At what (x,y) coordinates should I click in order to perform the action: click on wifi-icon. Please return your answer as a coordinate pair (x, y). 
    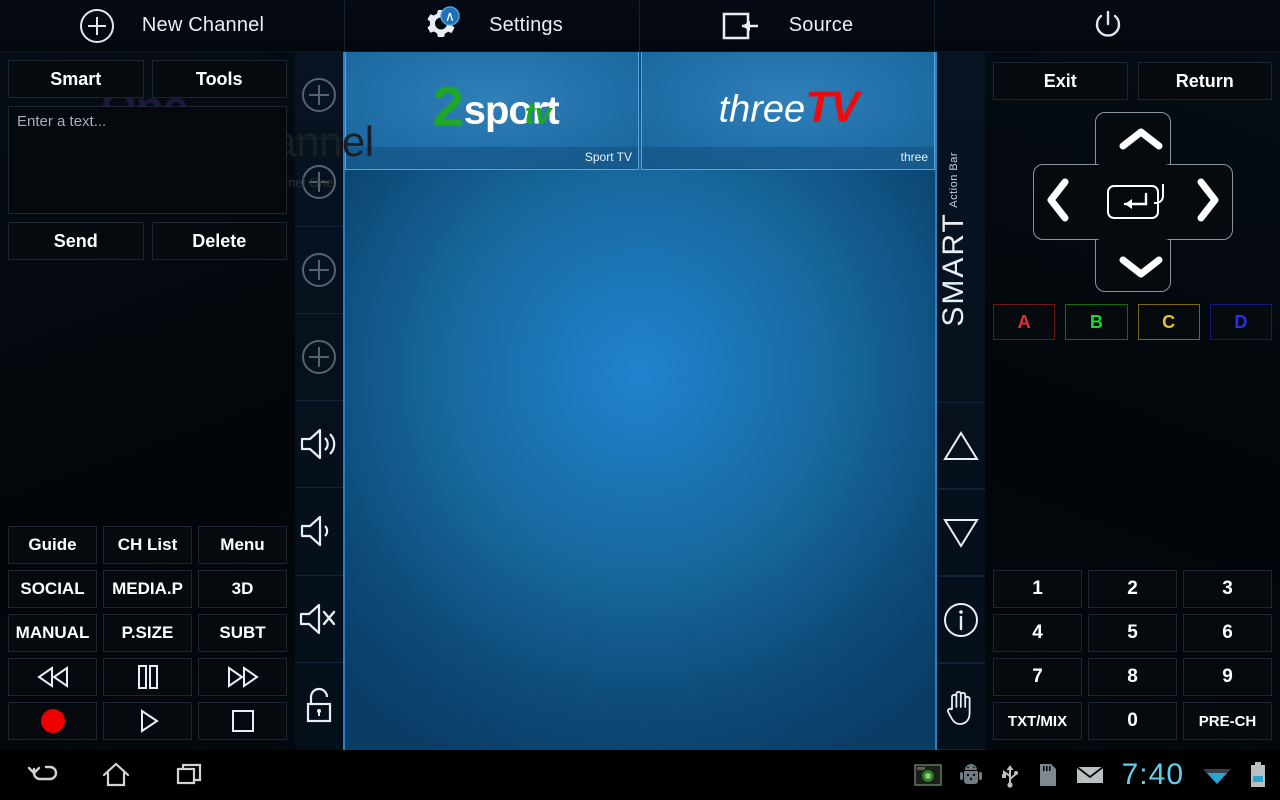
    Looking at the image, I should click on (1217, 775).